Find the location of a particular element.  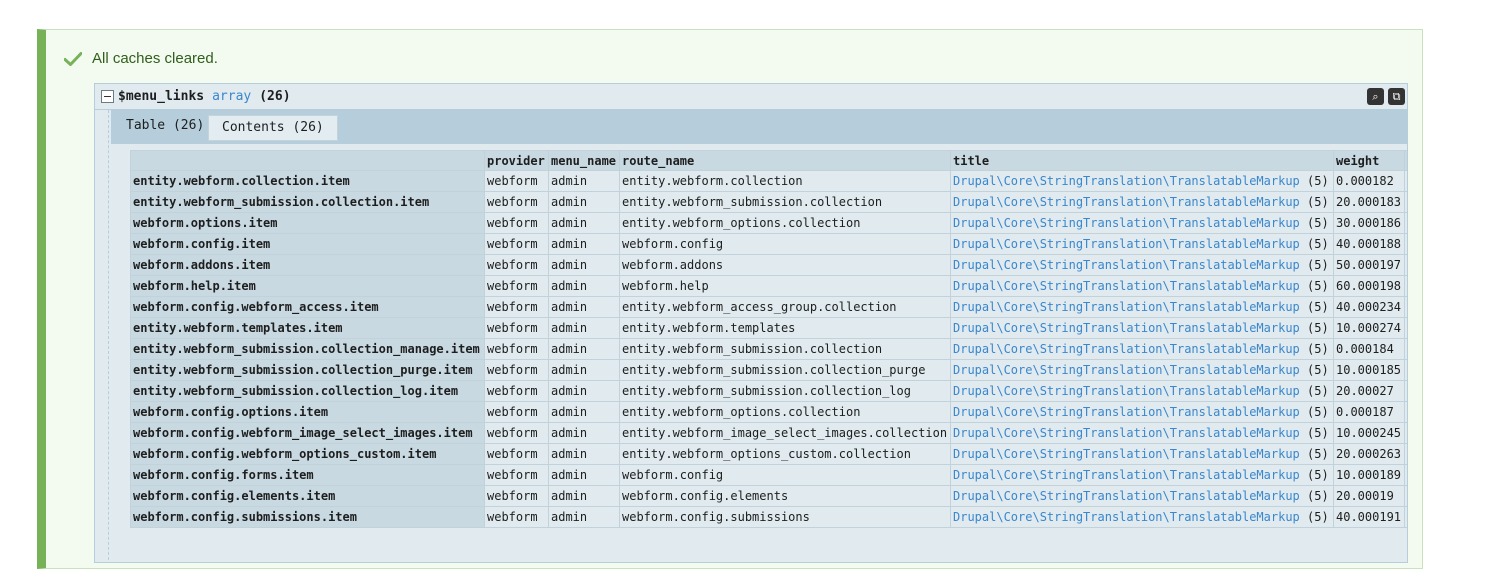

row-key: entity.webform.templates.item is located at coordinates (307, 328).